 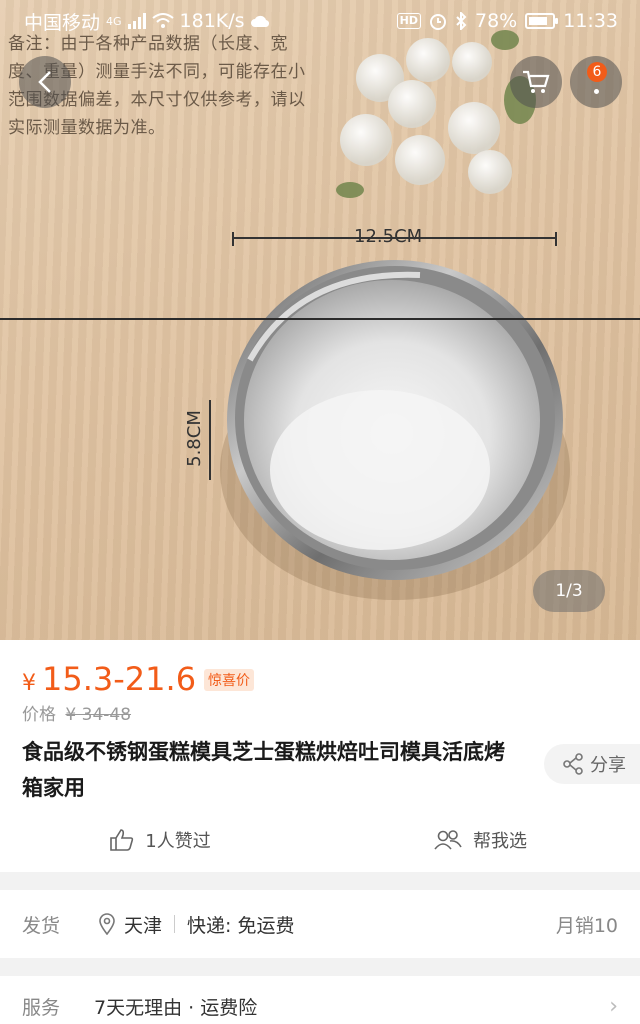 I want to click on bluetooth-icon, so click(x=461, y=21).